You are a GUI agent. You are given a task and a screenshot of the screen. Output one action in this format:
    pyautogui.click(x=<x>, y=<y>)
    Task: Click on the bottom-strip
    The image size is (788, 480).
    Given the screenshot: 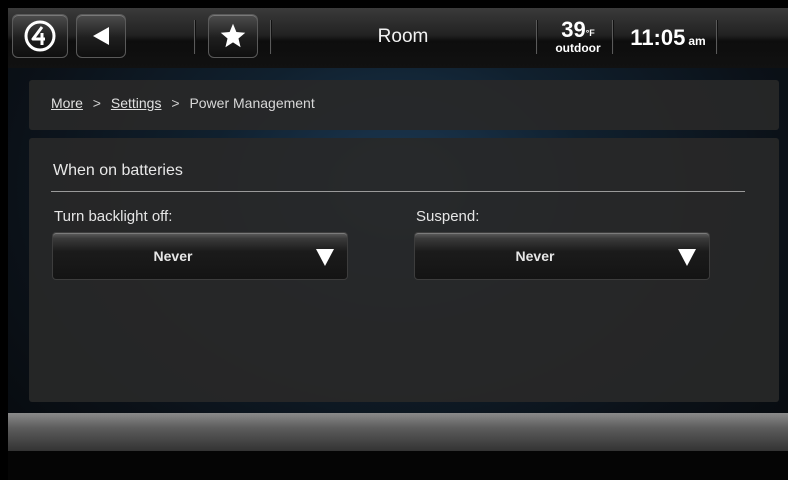 What is the action you would take?
    pyautogui.click(x=398, y=465)
    